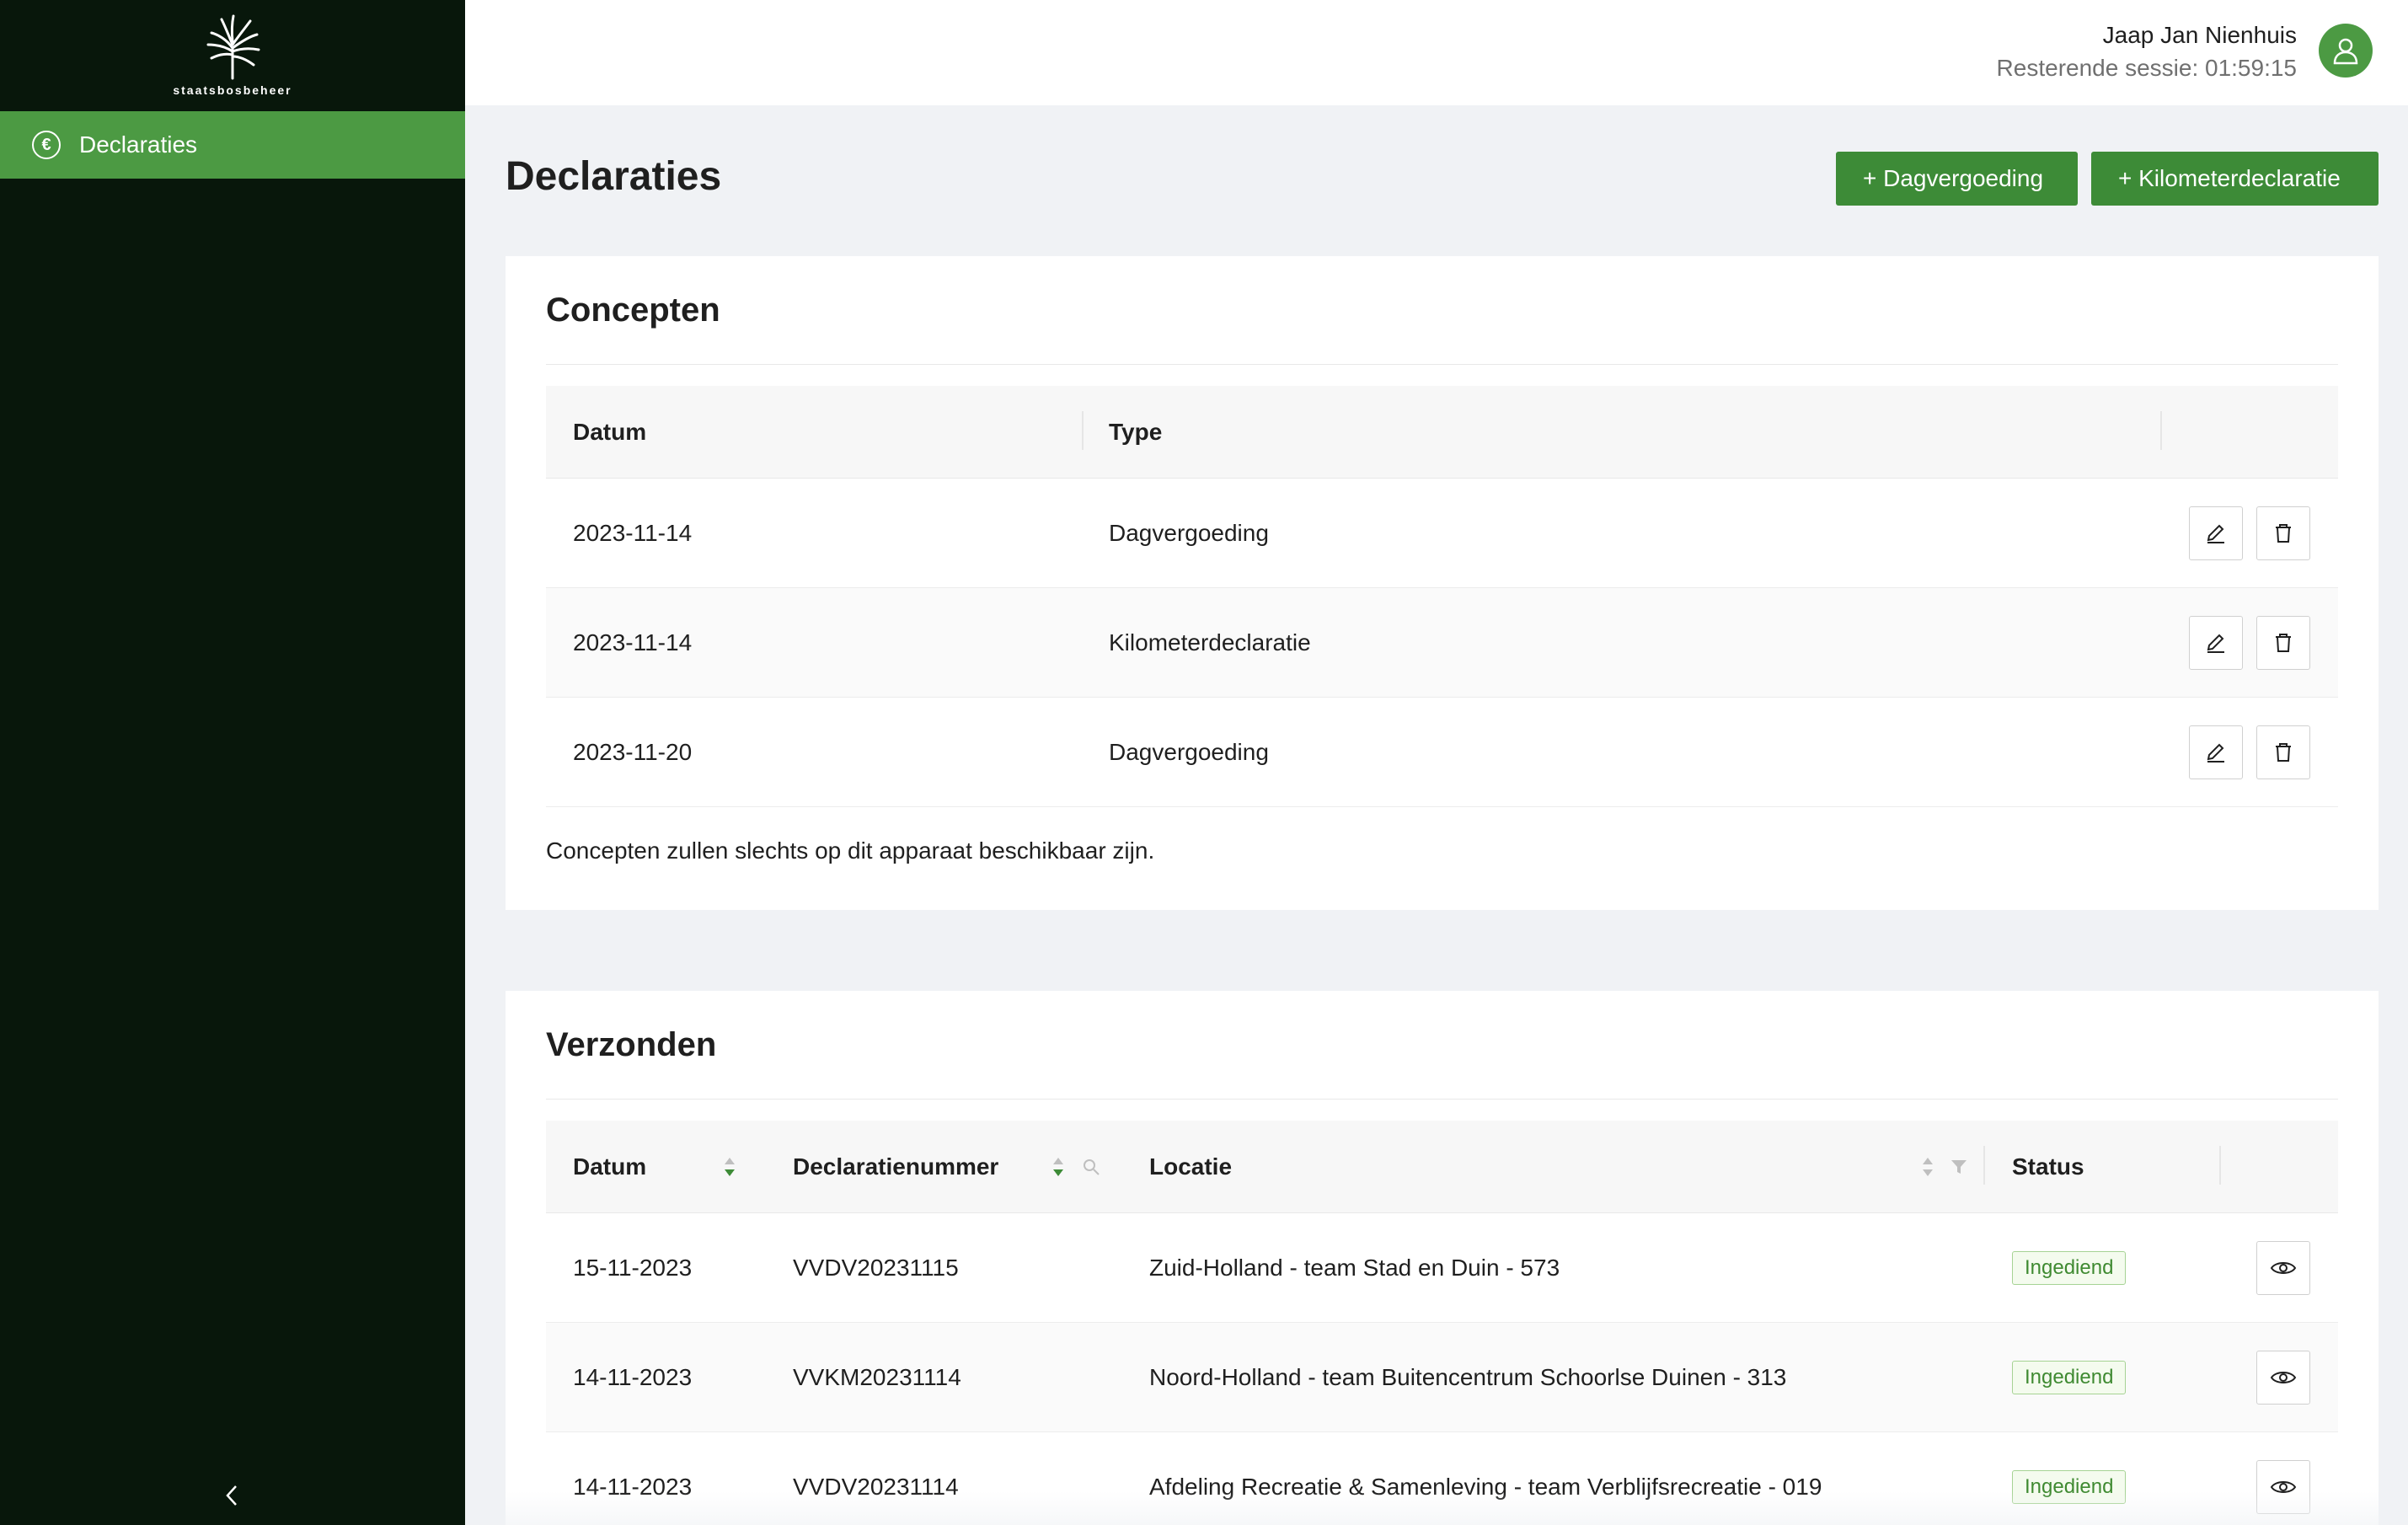 This screenshot has height=1525, width=2408. Describe the element at coordinates (1190, 1167) in the screenshot. I see `column-header-locatie: Locatie` at that location.